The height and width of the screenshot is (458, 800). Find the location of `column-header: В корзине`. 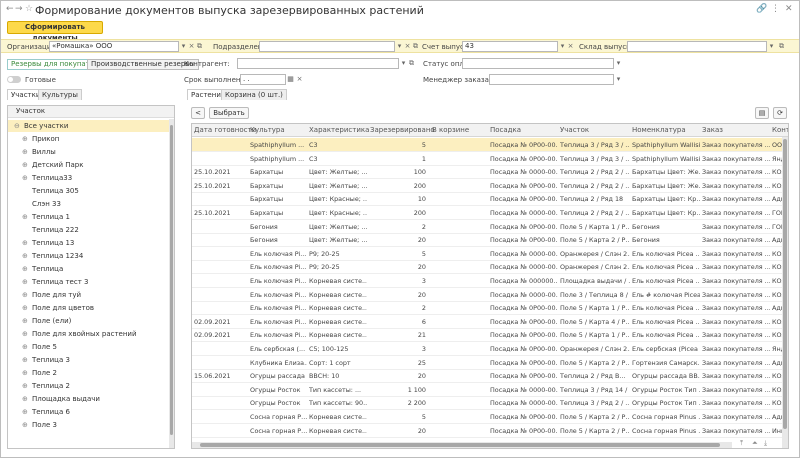

column-header: В корзине is located at coordinates (450, 130).